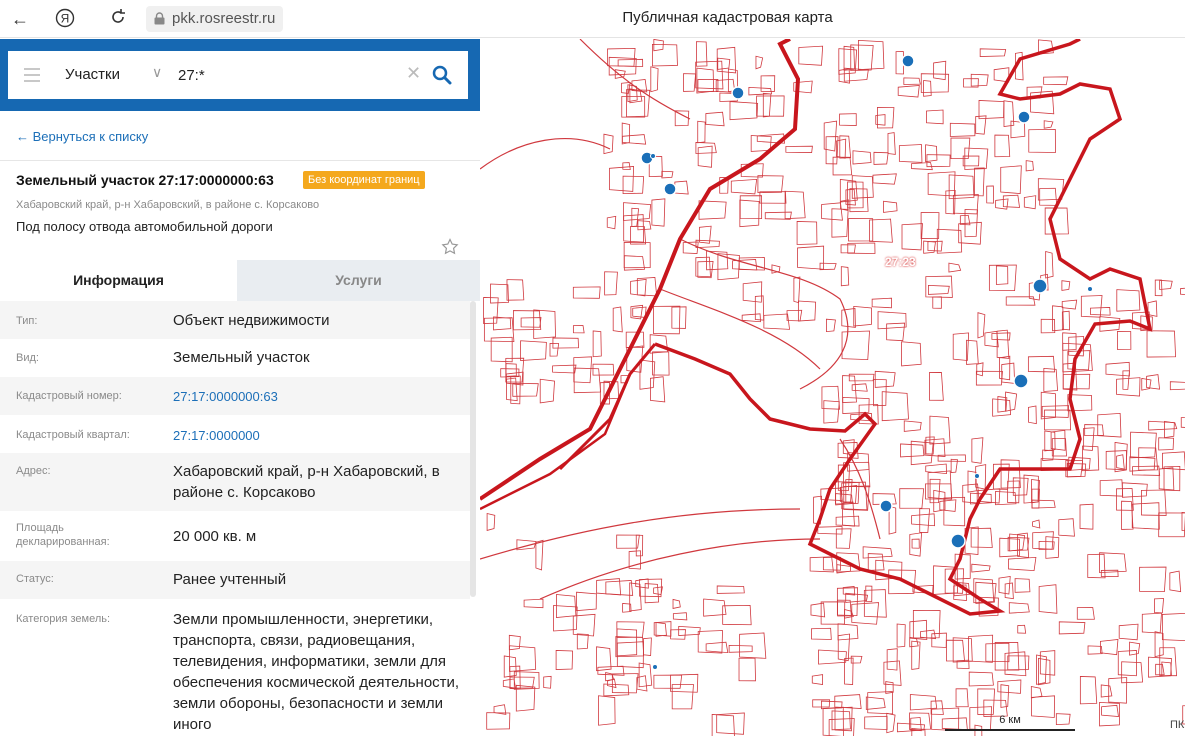 This screenshot has height=736, width=1185. I want to click on star-icon, so click(450, 247).